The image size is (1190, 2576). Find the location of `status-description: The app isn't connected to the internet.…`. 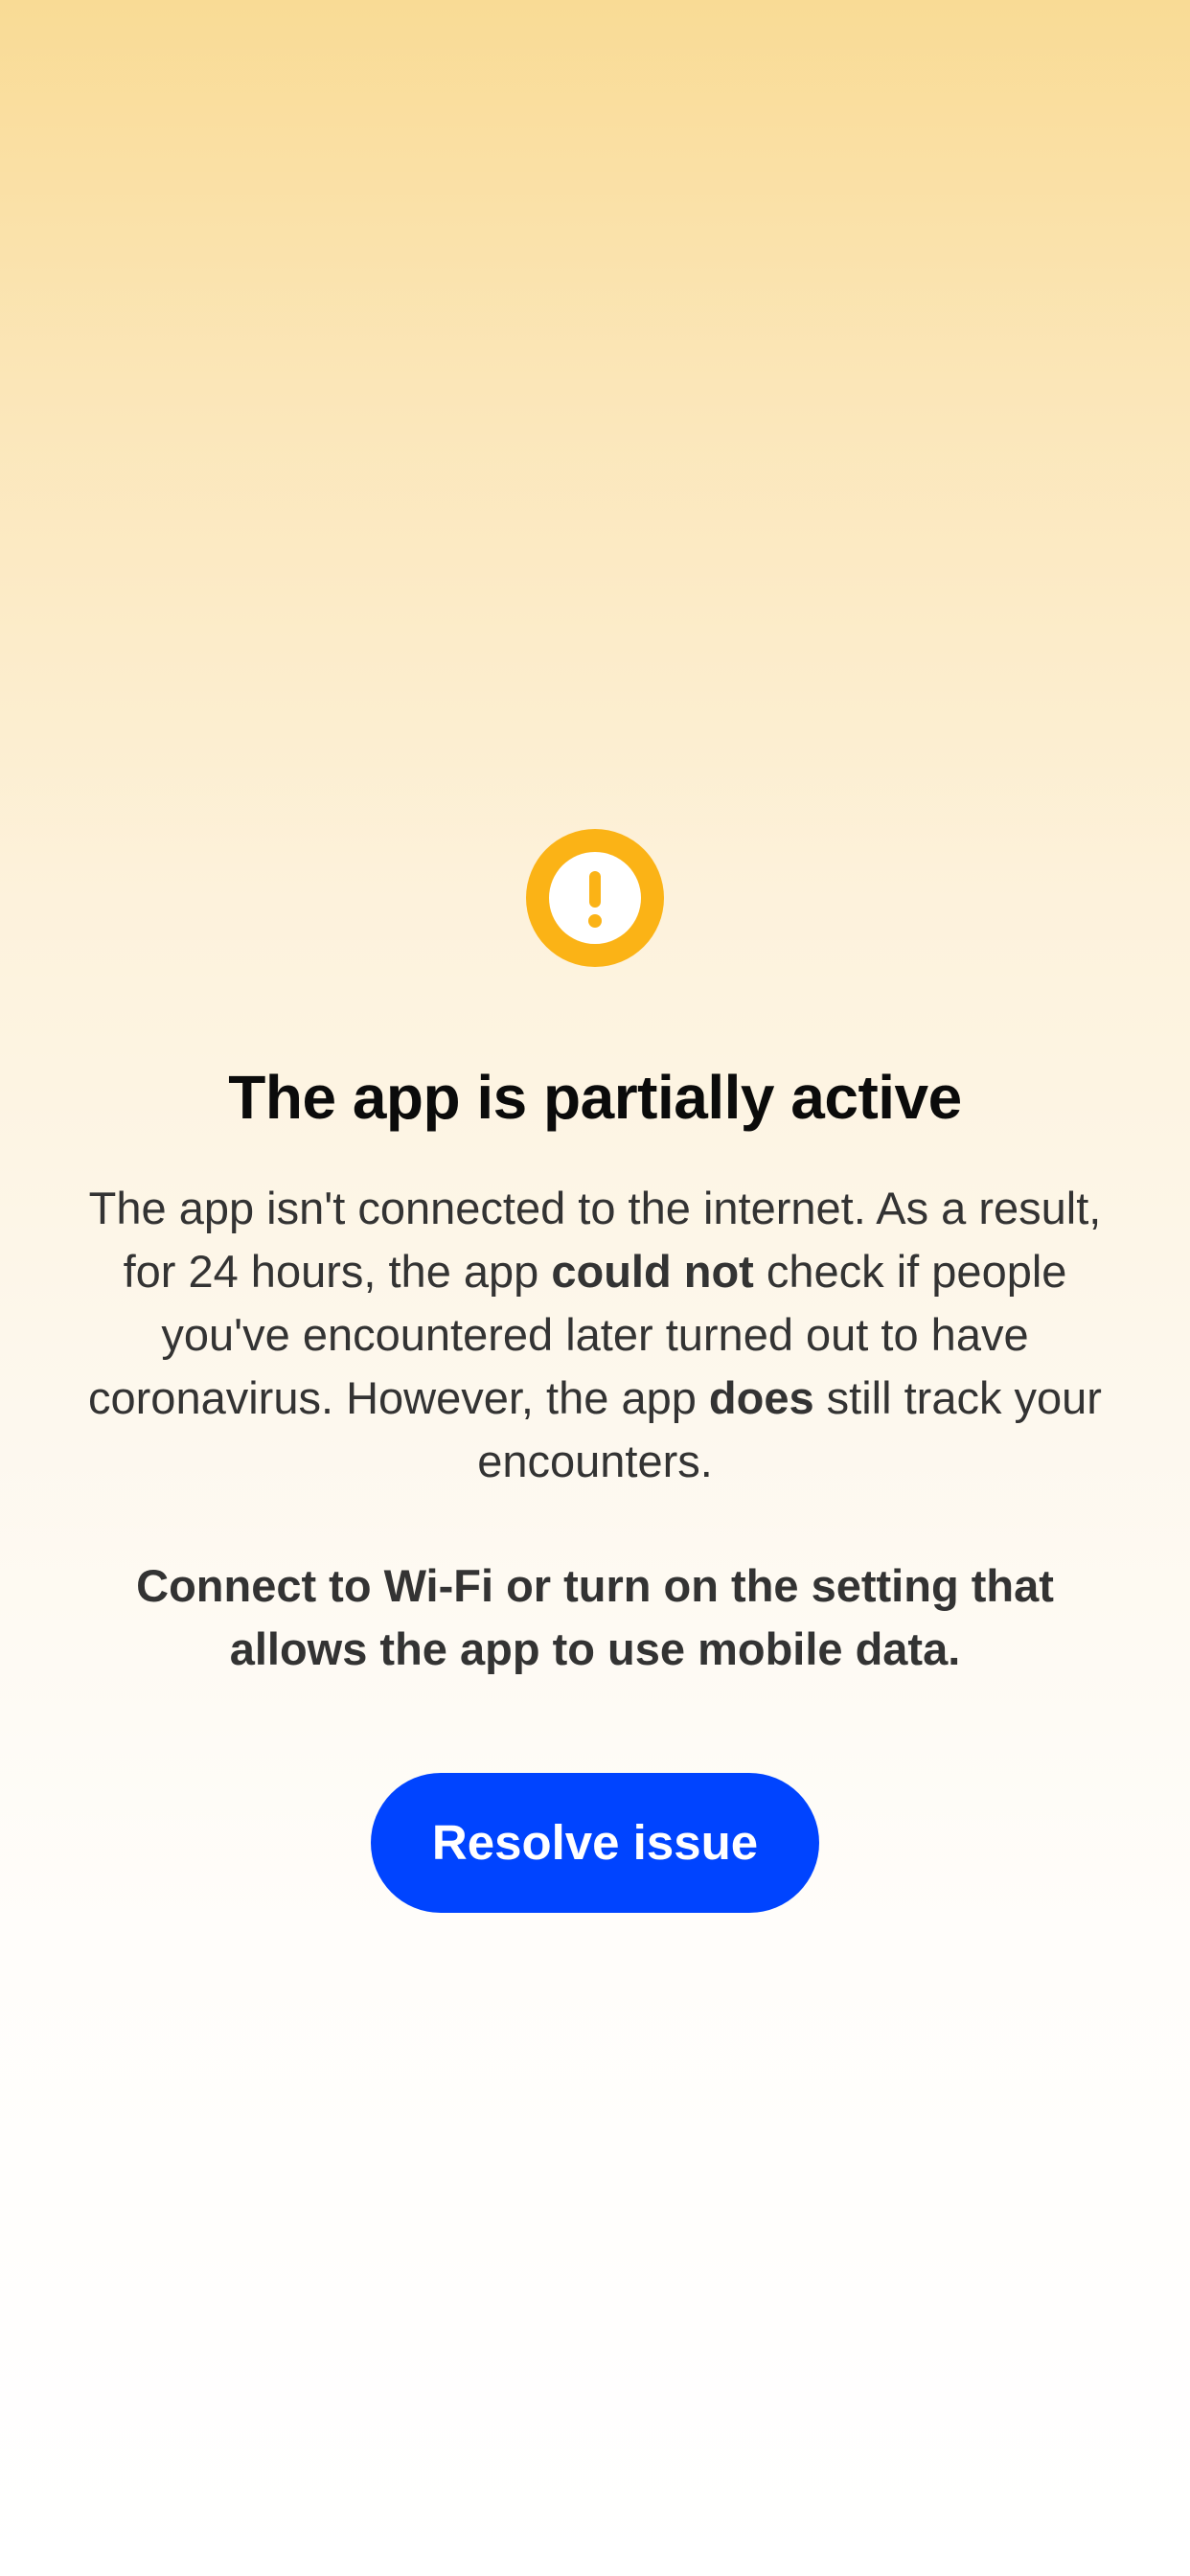

status-description: The app isn't connected to the internet.… is located at coordinates (595, 1335).